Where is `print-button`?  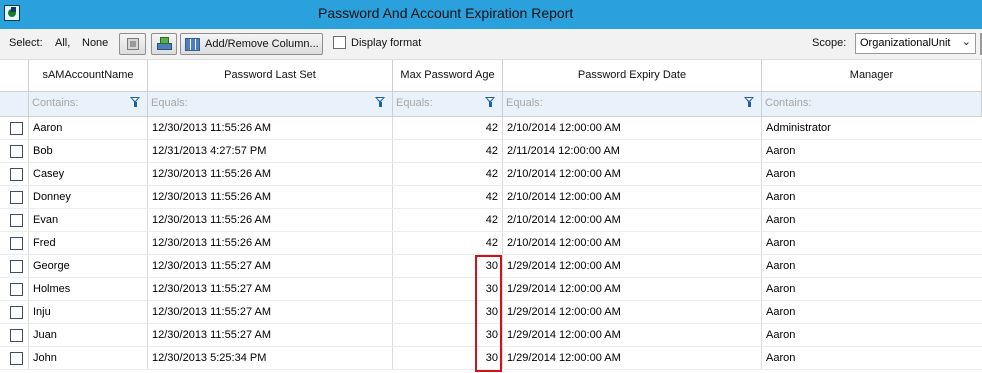
print-button is located at coordinates (164, 44).